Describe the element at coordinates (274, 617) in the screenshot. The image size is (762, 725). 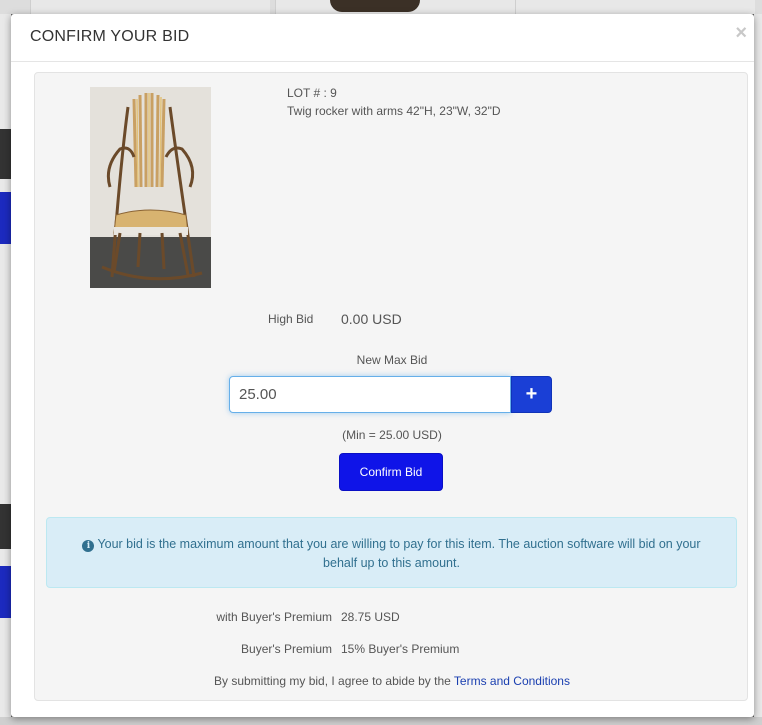
I see `with-buyers-premium-label: with Buyer's Premium` at that location.